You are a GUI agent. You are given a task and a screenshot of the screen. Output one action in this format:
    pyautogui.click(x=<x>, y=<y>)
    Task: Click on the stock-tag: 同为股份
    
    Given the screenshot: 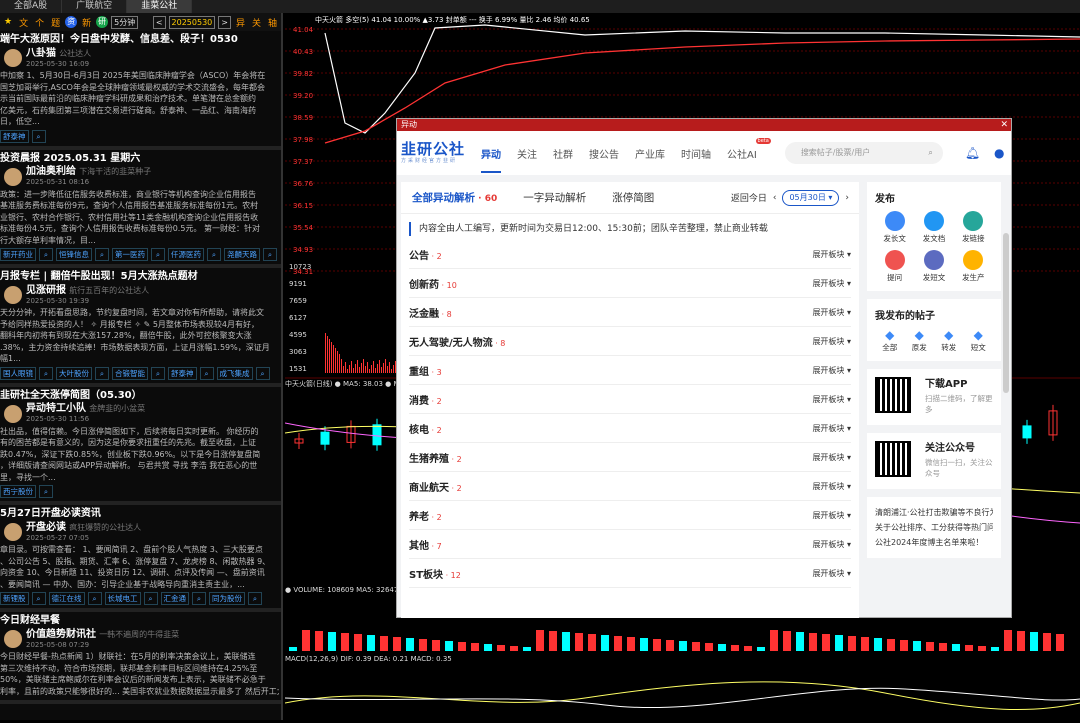 What is the action you would take?
    pyautogui.click(x=227, y=598)
    